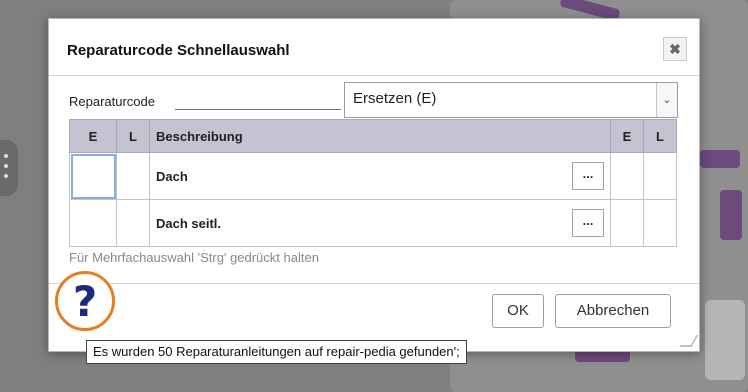 The image size is (748, 392). Describe the element at coordinates (395, 98) in the screenshot. I see `repair-code-selected-value: Ersetzen (E)` at that location.